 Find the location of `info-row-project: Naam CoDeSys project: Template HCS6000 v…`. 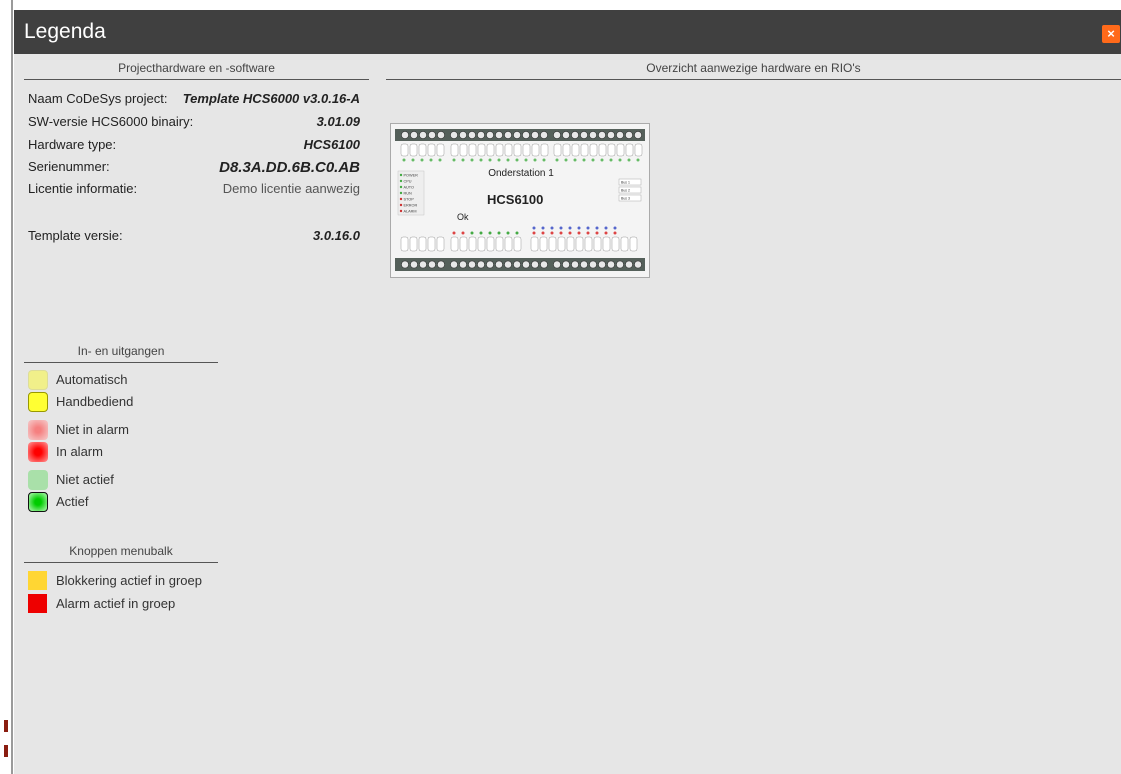

info-row-project: Naam CoDeSys project: Template HCS6000 v… is located at coordinates (194, 101).